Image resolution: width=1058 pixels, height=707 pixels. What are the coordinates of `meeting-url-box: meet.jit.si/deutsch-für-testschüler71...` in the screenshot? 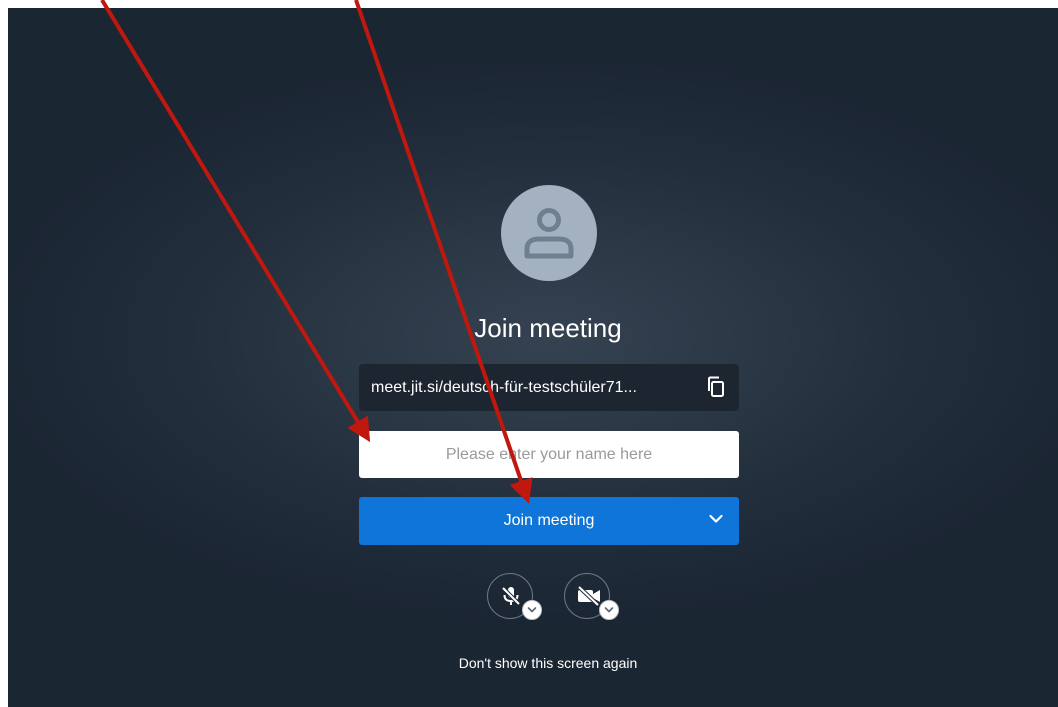 It's located at (549, 387).